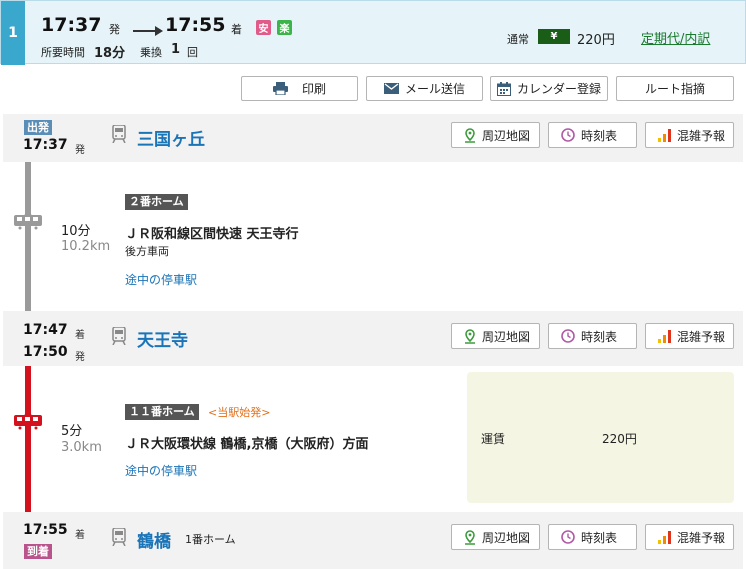 This screenshot has height=569, width=746. I want to click on arrival-suffix: 着, so click(236, 29).